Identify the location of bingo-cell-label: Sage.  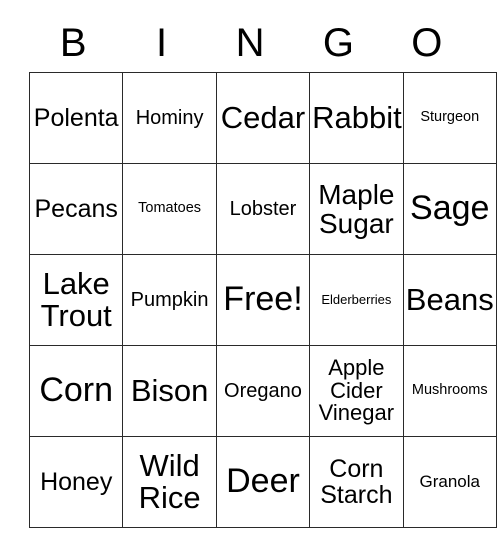
(450, 208).